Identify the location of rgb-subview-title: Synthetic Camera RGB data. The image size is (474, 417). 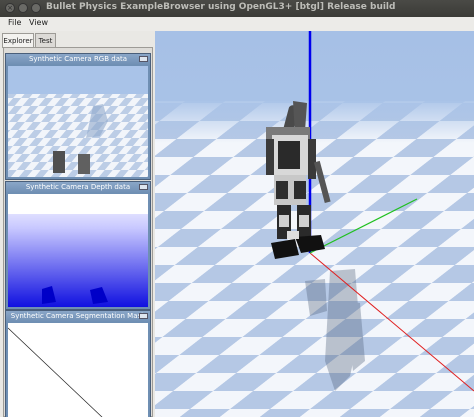
(78, 59).